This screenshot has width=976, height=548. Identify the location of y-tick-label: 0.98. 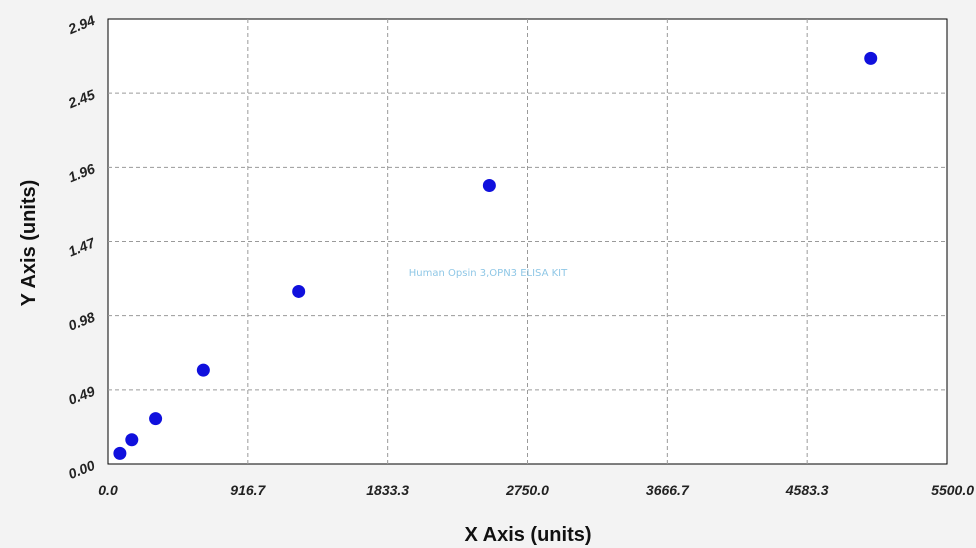
(81, 321).